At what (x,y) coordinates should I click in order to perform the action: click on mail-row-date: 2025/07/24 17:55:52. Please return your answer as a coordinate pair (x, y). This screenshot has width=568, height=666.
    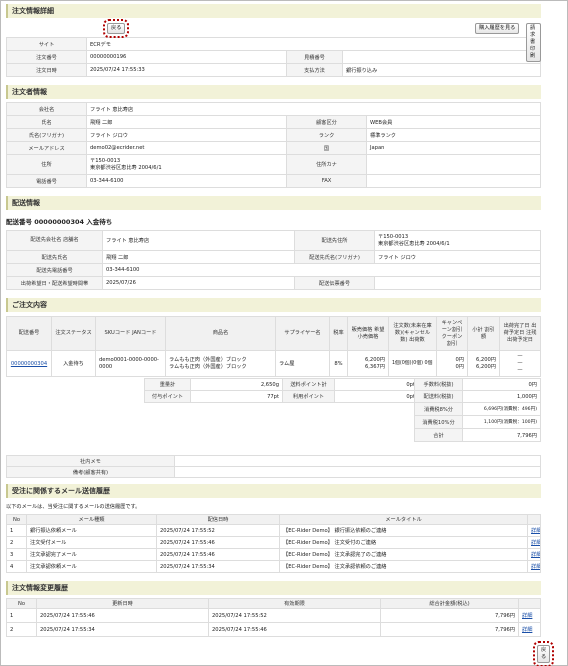
    Looking at the image, I should click on (218, 530).